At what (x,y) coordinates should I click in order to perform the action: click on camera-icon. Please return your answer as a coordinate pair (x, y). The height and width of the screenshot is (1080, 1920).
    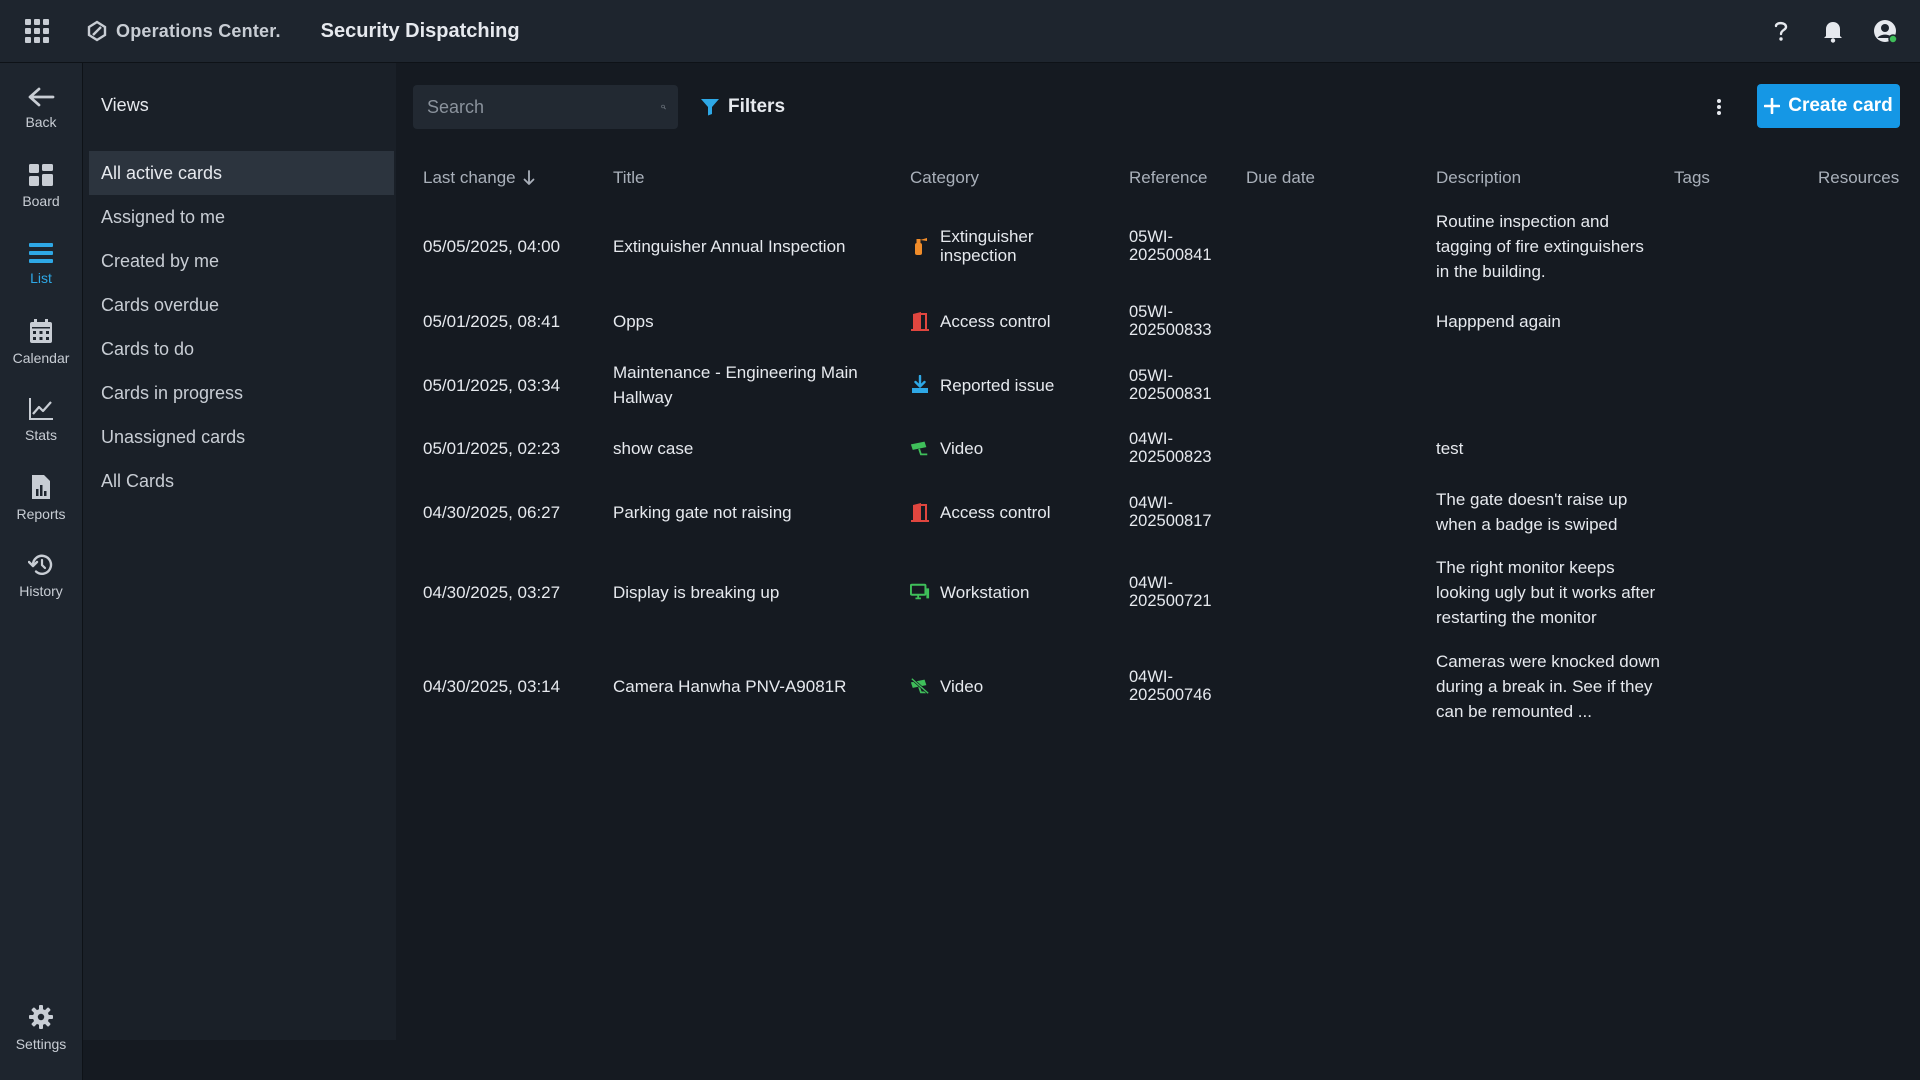
    Looking at the image, I should click on (920, 448).